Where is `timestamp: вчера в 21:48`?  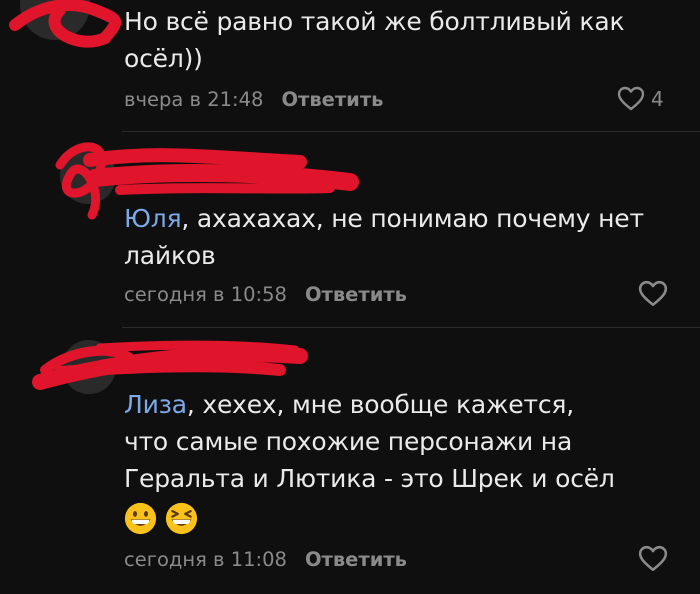
timestamp: вчера в 21:48 is located at coordinates (194, 99).